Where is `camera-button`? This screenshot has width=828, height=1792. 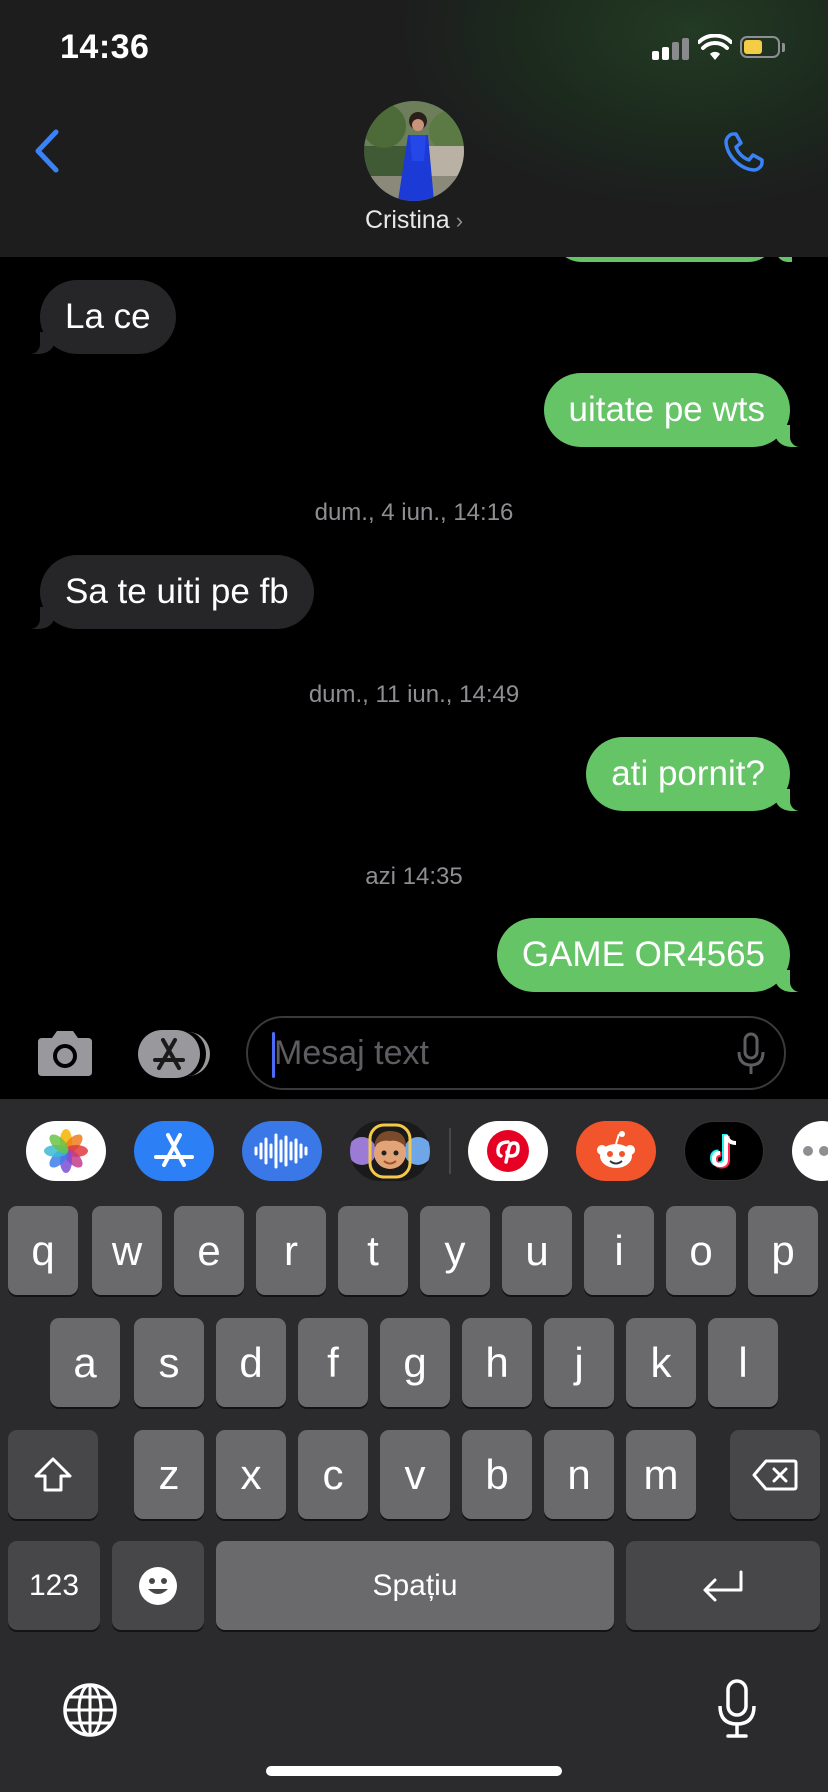 camera-button is located at coordinates (65, 1053).